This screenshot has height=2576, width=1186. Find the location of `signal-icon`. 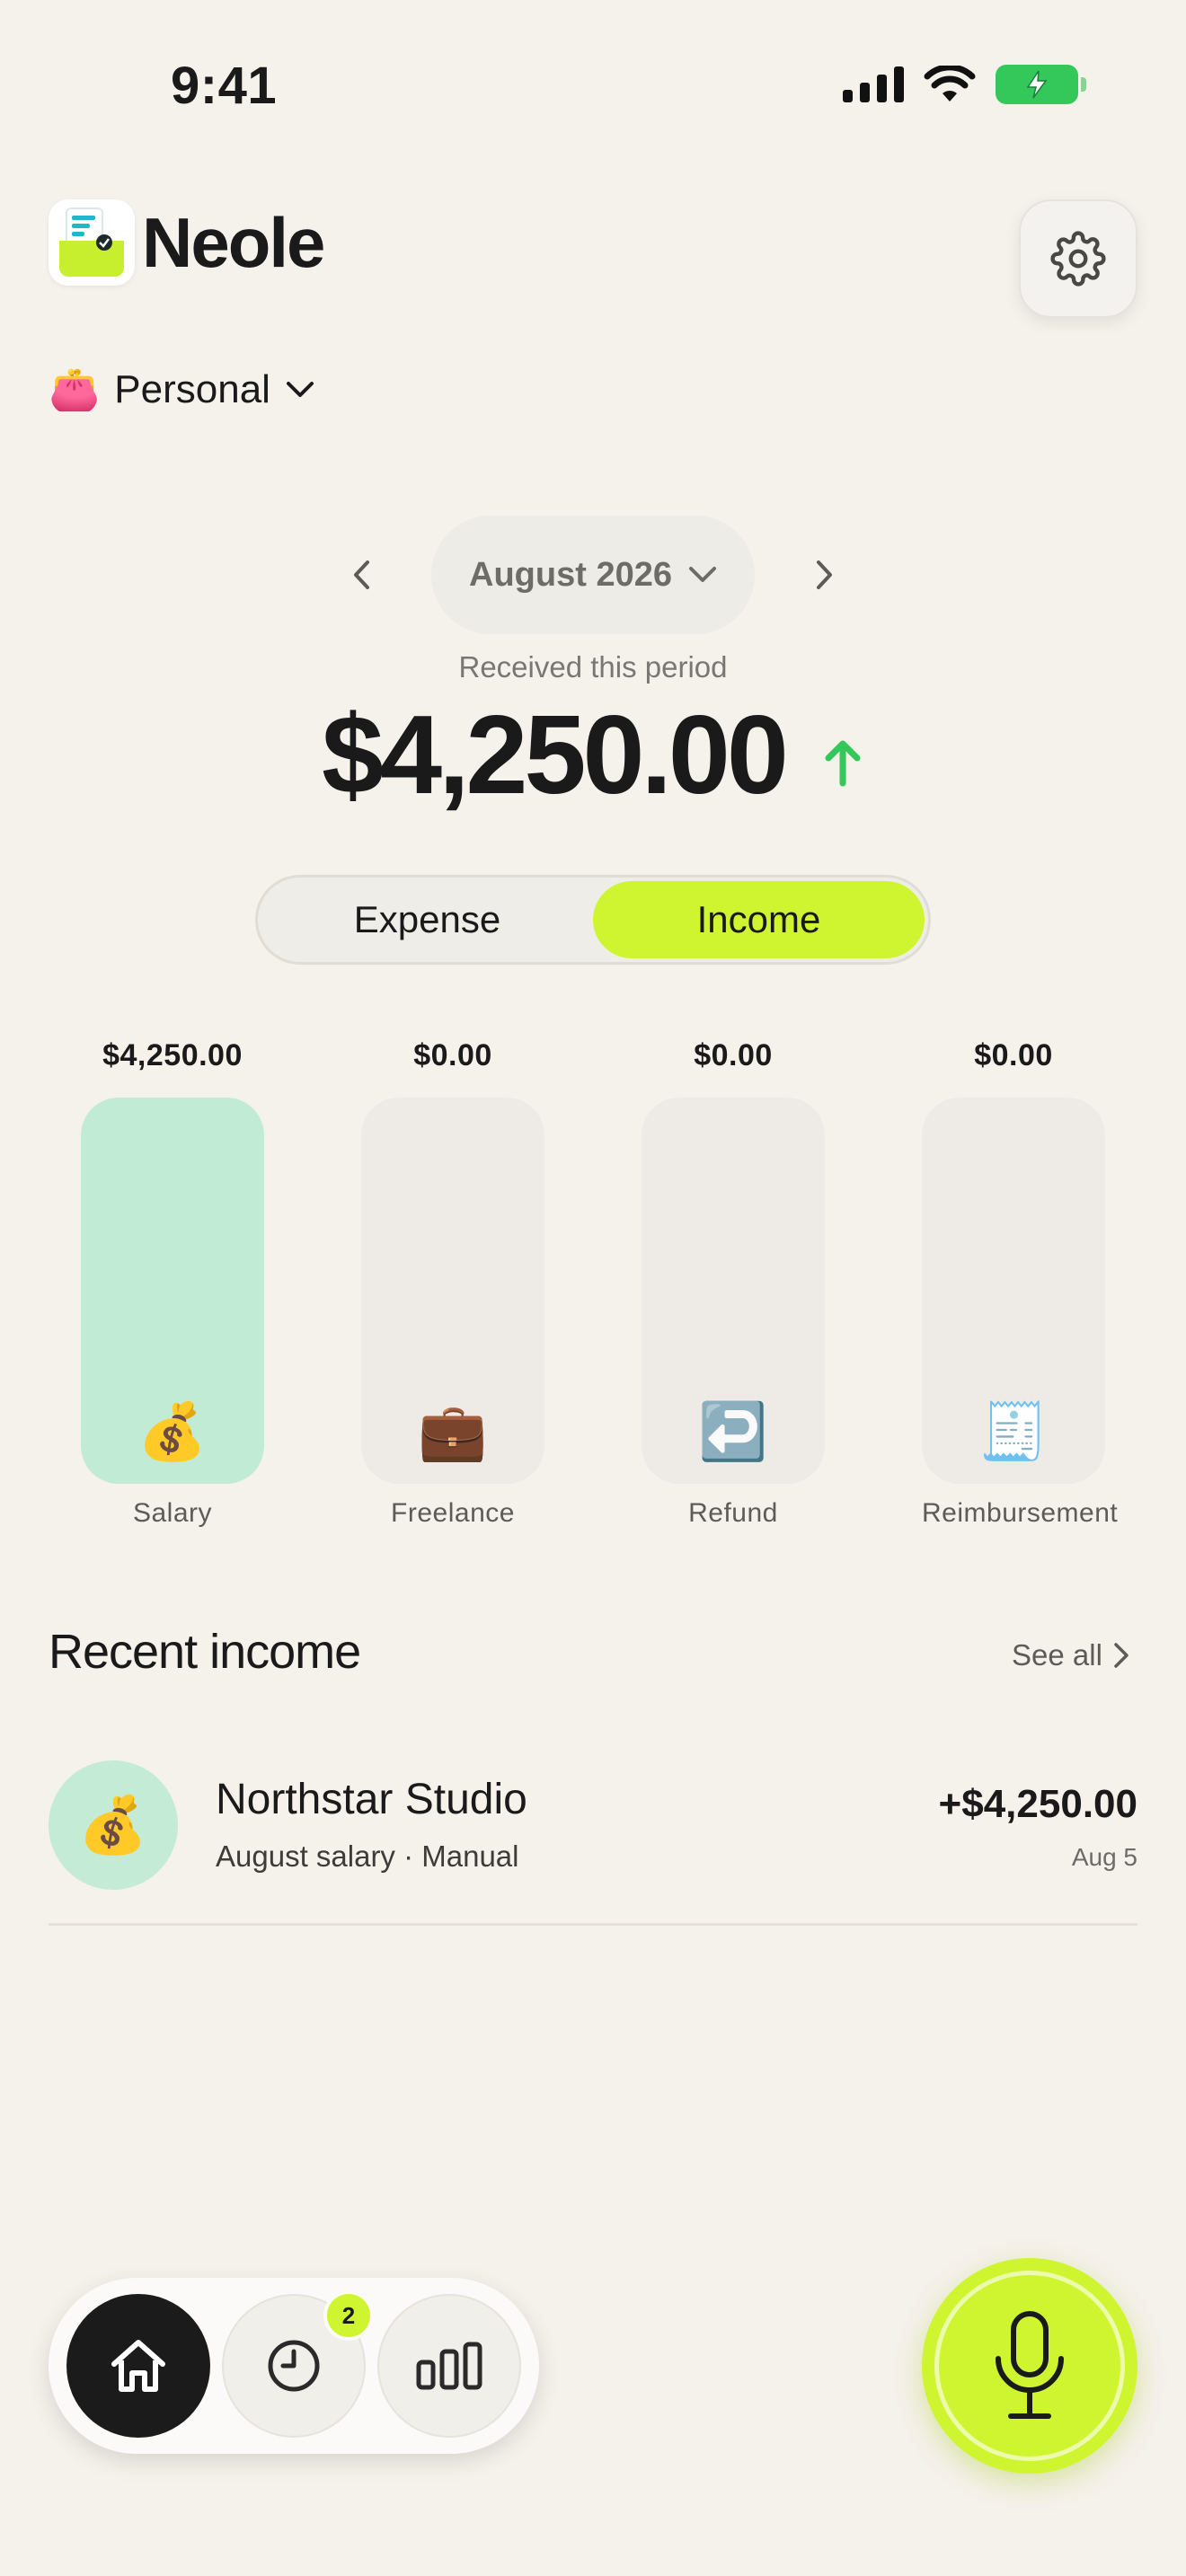

signal-icon is located at coordinates (873, 84).